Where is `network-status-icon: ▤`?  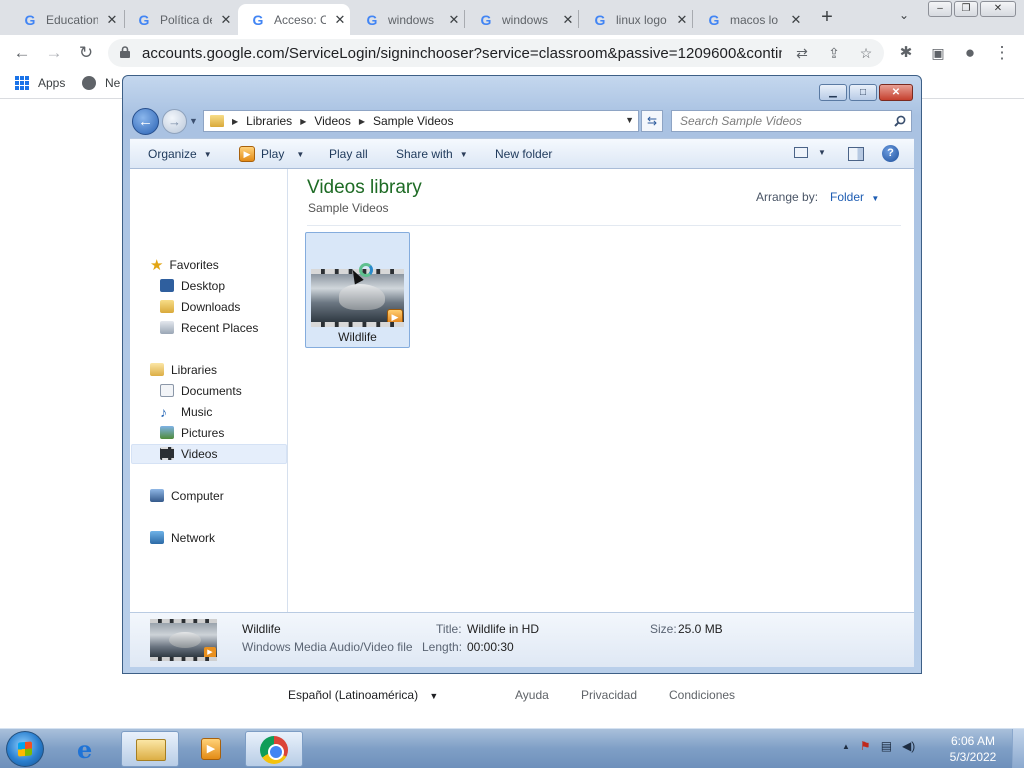
network-status-icon: ▤ is located at coordinates (886, 746).